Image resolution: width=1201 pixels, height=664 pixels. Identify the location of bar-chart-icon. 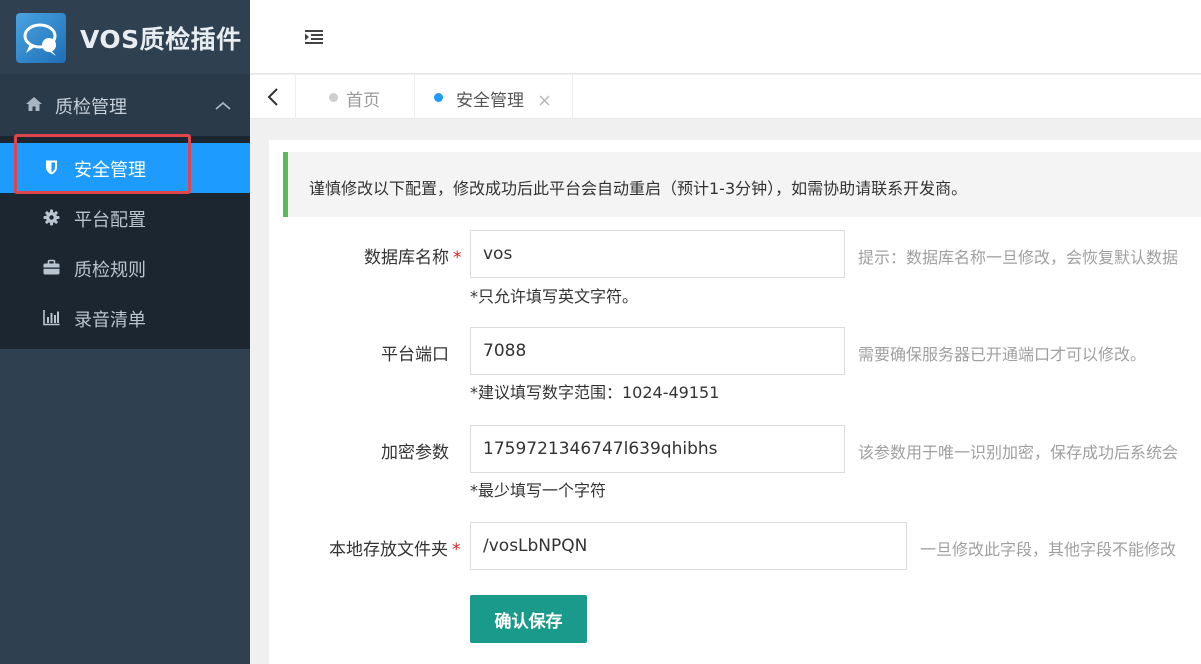
(51, 317).